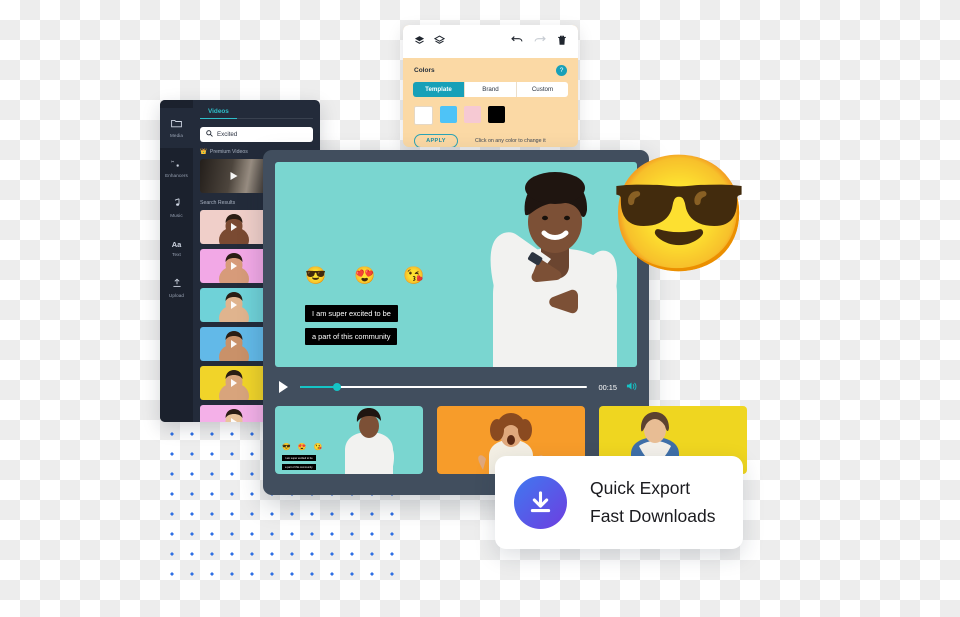 The height and width of the screenshot is (617, 960). I want to click on color-tab-custom: Custom, so click(542, 89).